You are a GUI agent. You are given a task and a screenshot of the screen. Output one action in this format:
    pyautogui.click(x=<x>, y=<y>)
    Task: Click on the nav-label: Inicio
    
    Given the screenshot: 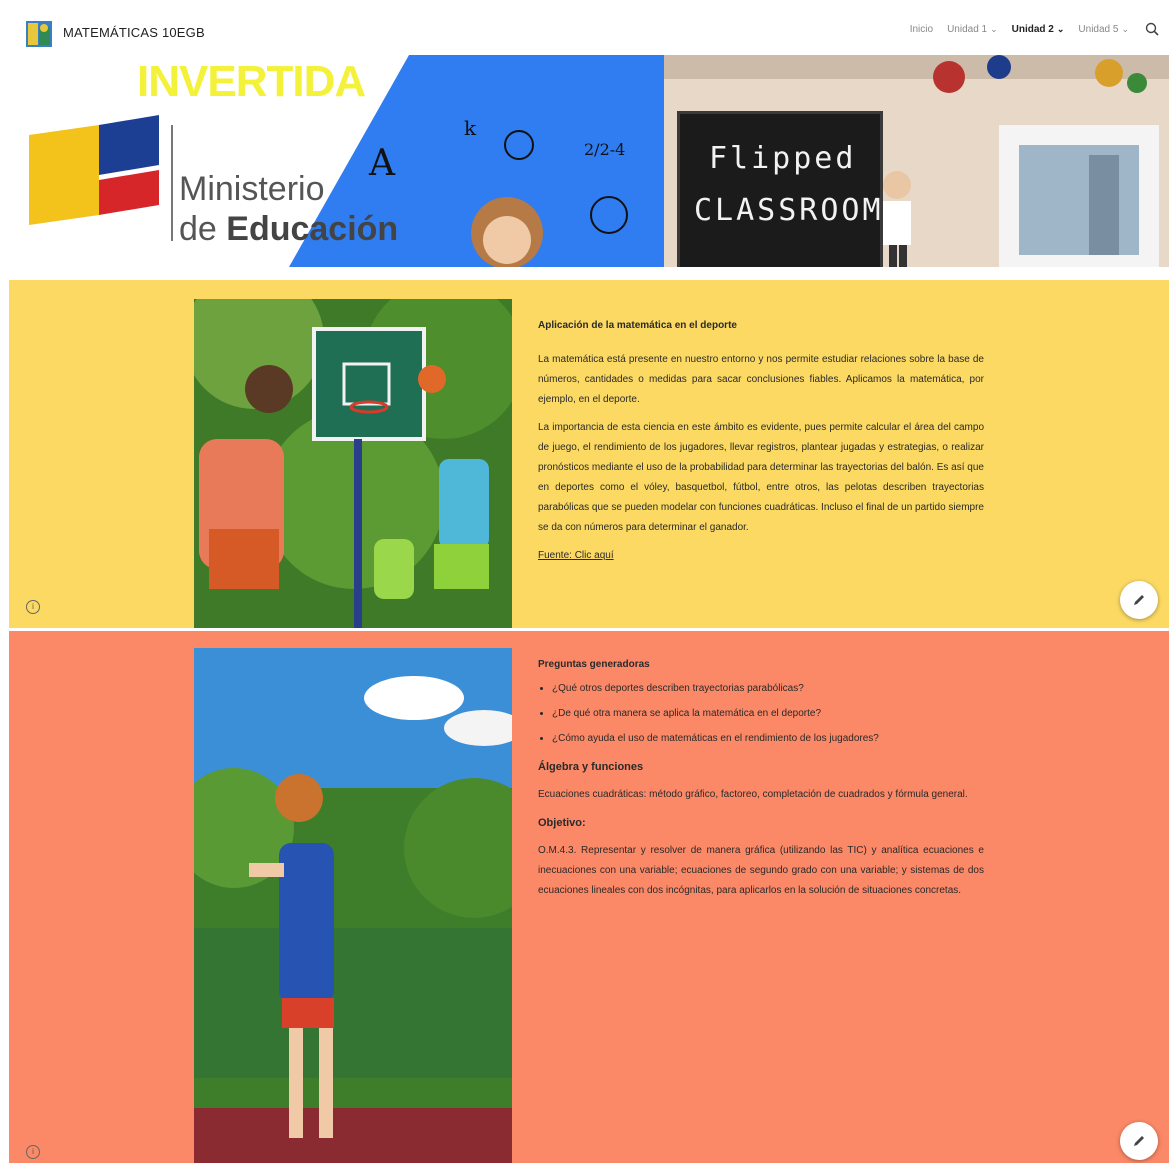 What is the action you would take?
    pyautogui.click(x=921, y=29)
    